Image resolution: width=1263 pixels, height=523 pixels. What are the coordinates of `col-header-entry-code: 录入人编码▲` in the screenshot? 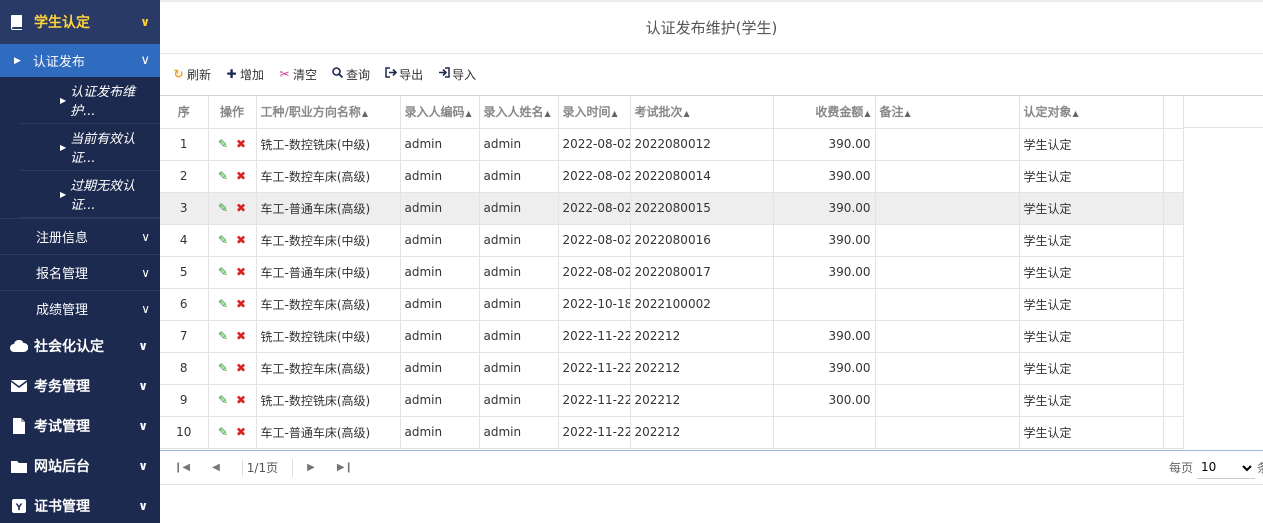 It's located at (440, 112).